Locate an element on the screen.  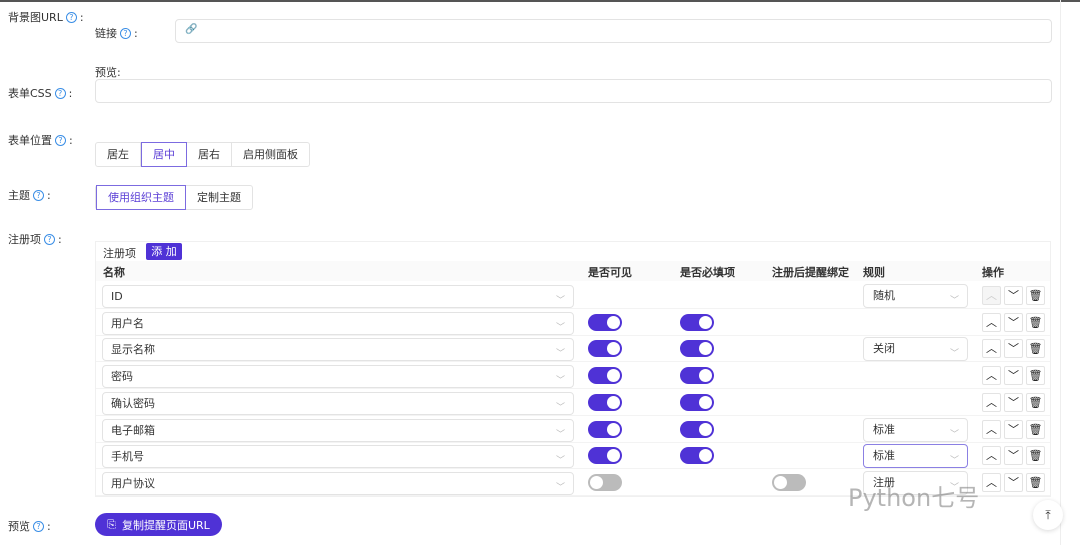
add-button: 添 加 is located at coordinates (164, 251).